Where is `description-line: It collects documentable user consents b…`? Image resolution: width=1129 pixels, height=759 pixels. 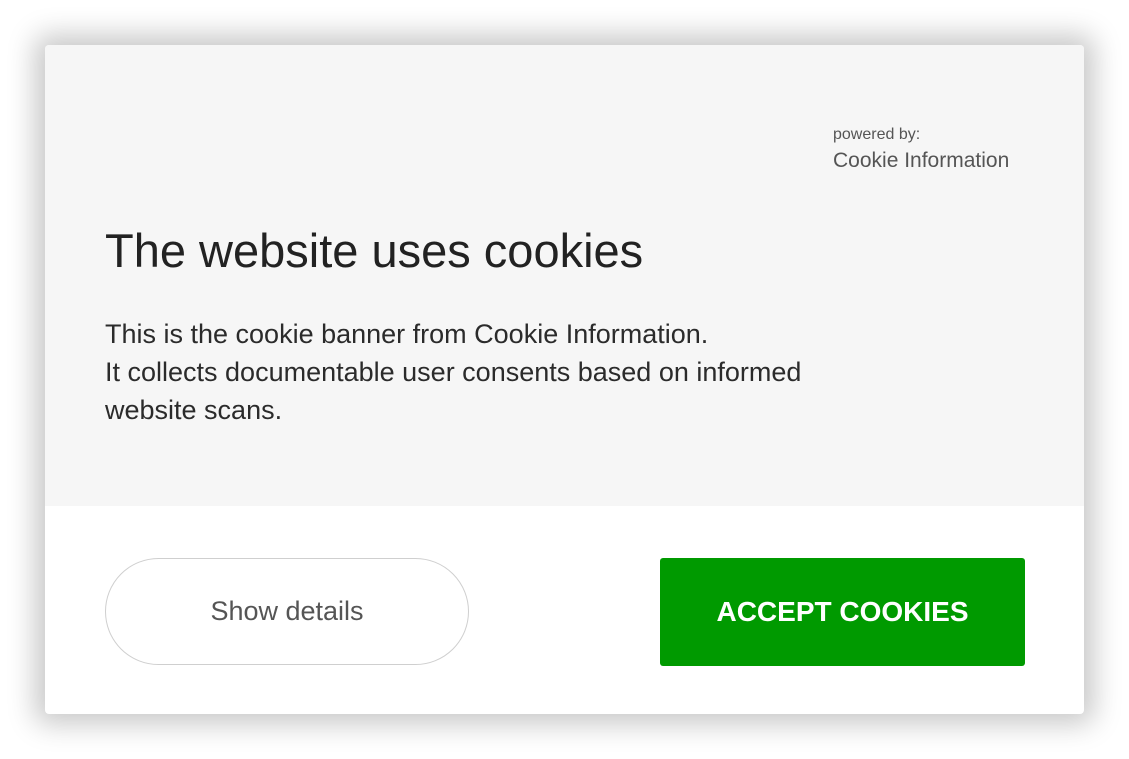
description-line: It collects documentable user consents b… is located at coordinates (453, 372).